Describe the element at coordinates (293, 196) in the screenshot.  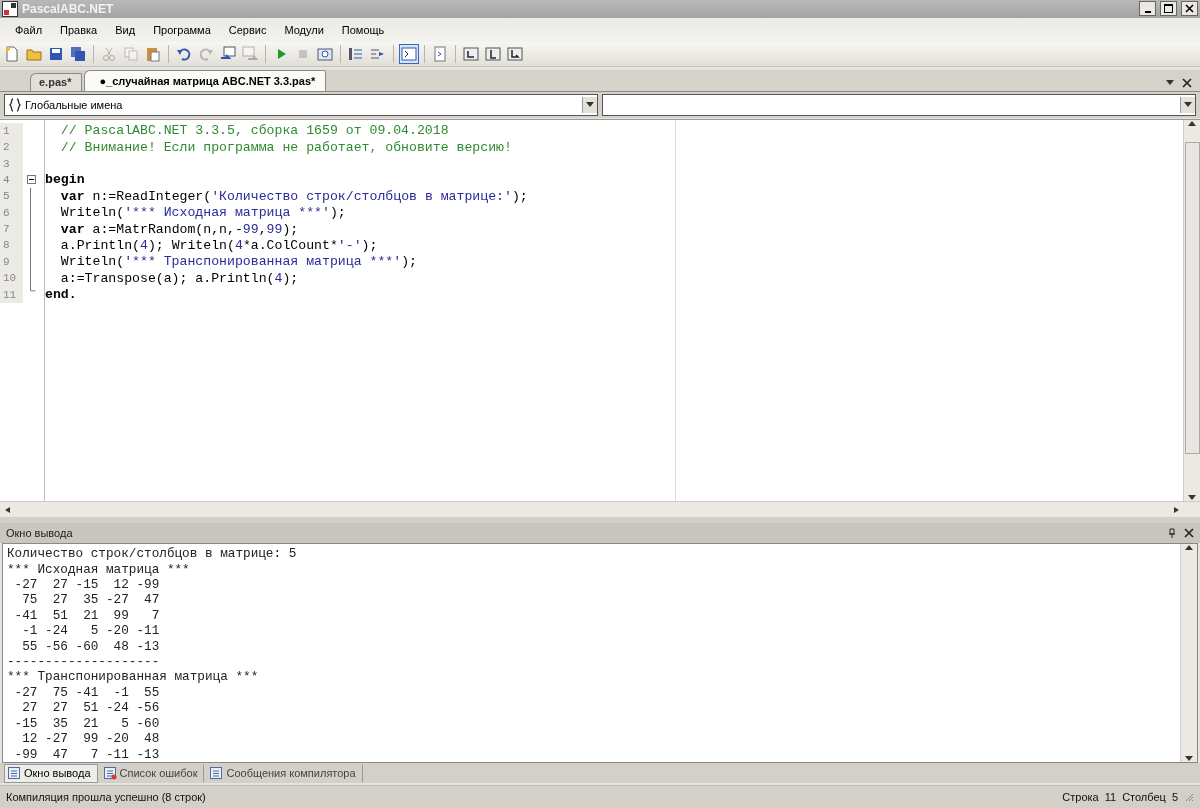
I see `code-line: var n:=ReadInteger('Количество строк/столбцов в матрице:');` at that location.